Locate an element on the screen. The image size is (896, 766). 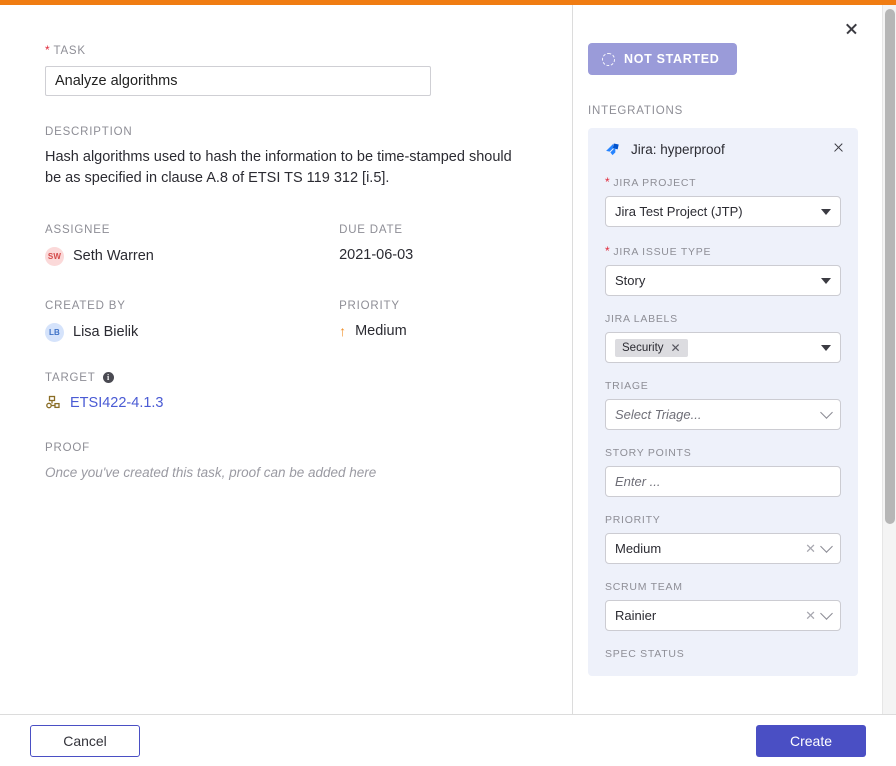
jira-labels-label: JIRA LABELS is located at coordinates (641, 319).